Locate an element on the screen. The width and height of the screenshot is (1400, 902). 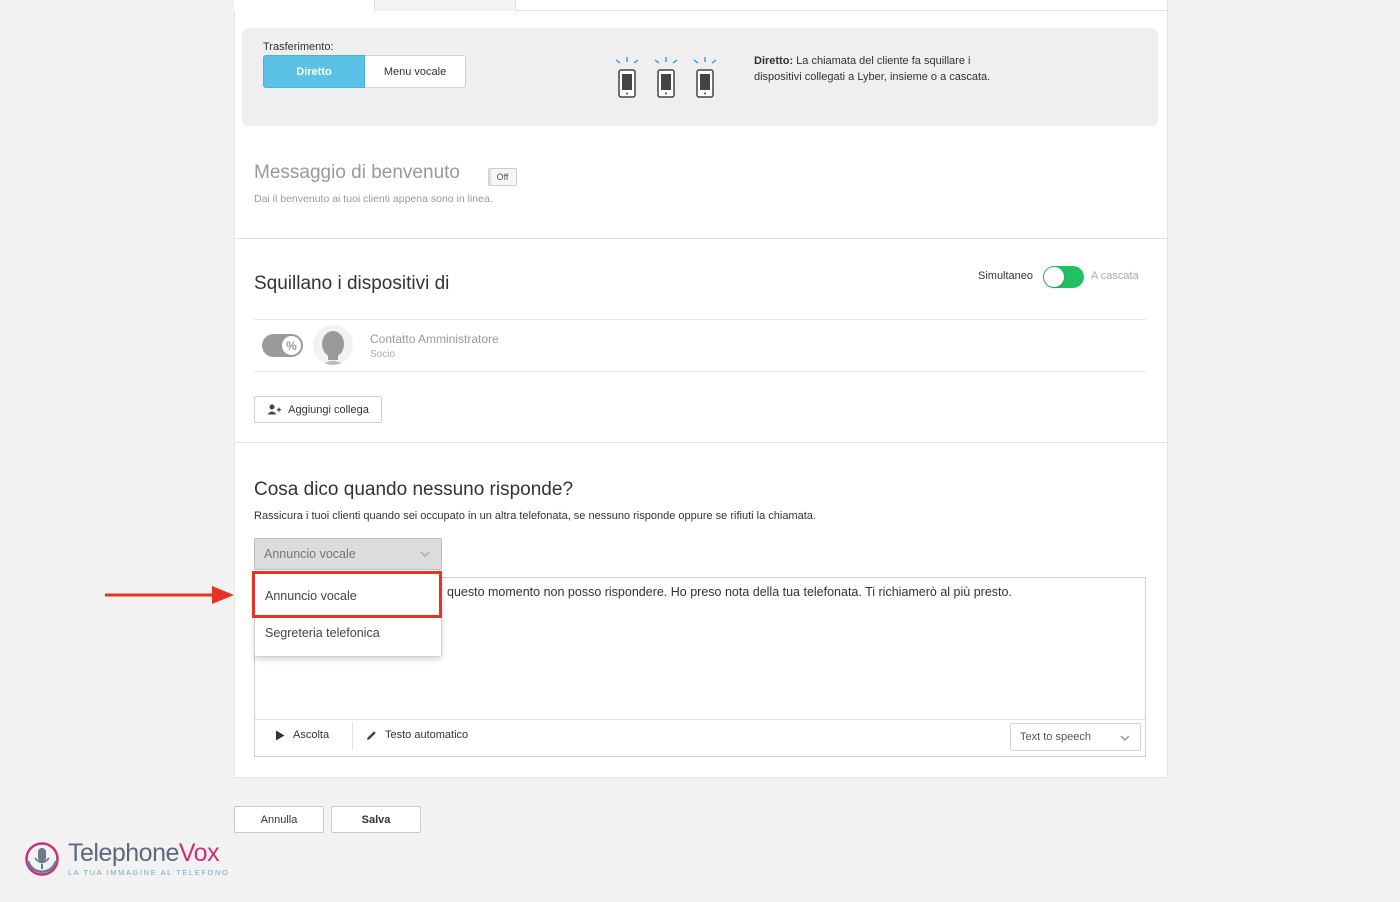
auto-text-label: Testo automatico is located at coordinates (427, 735).